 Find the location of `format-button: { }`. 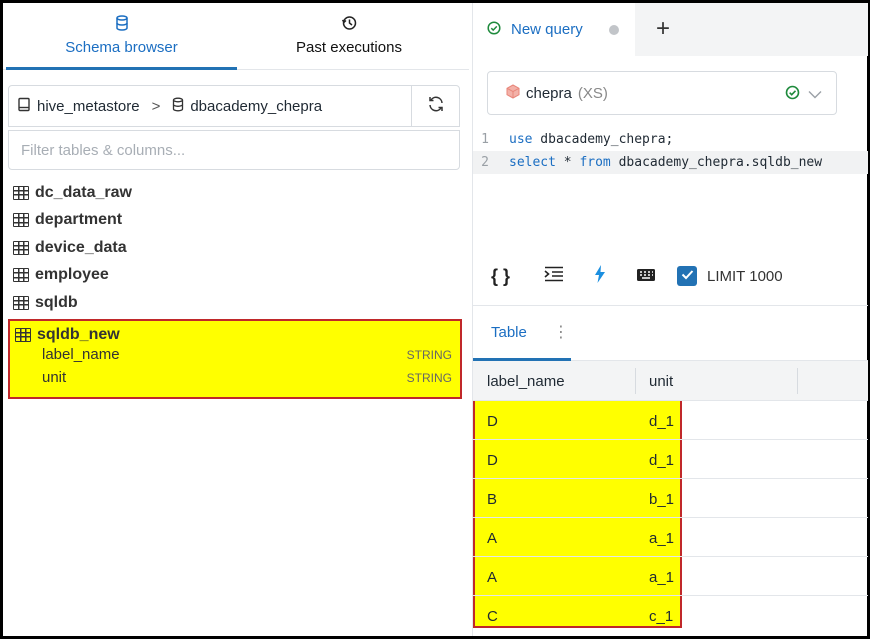

format-button: { } is located at coordinates (511, 276).